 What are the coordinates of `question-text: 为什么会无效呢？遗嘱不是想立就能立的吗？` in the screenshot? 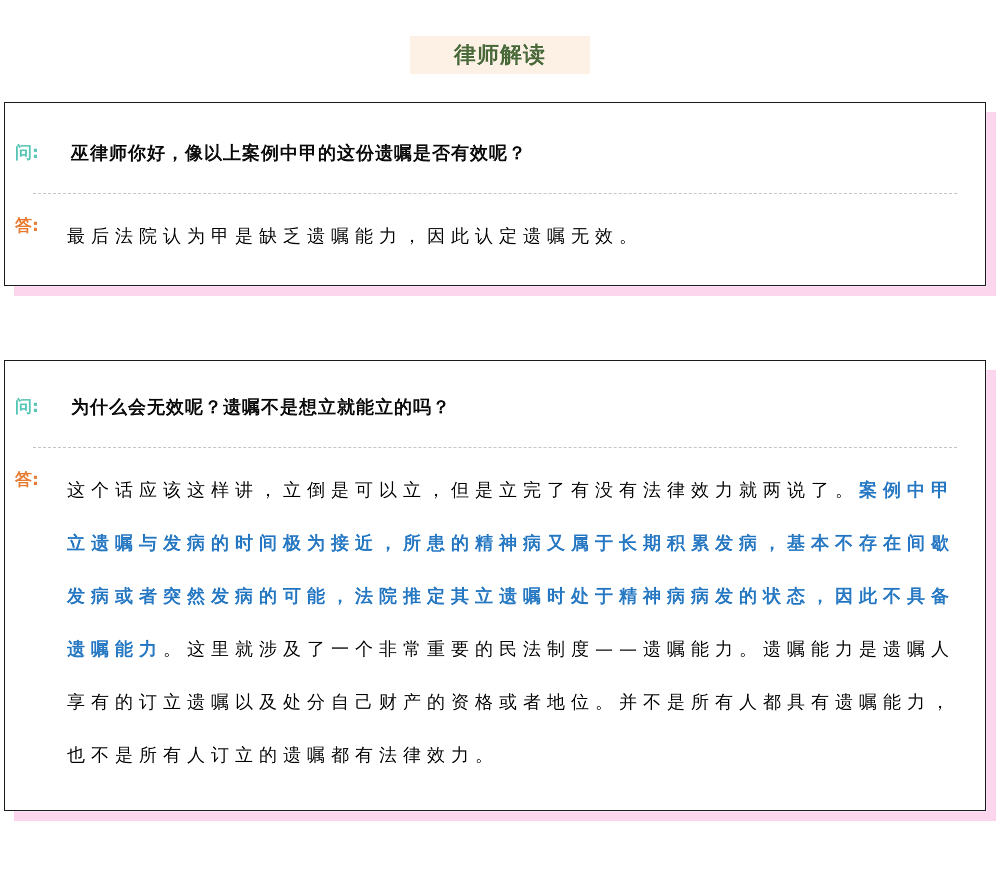 It's located at (261, 407).